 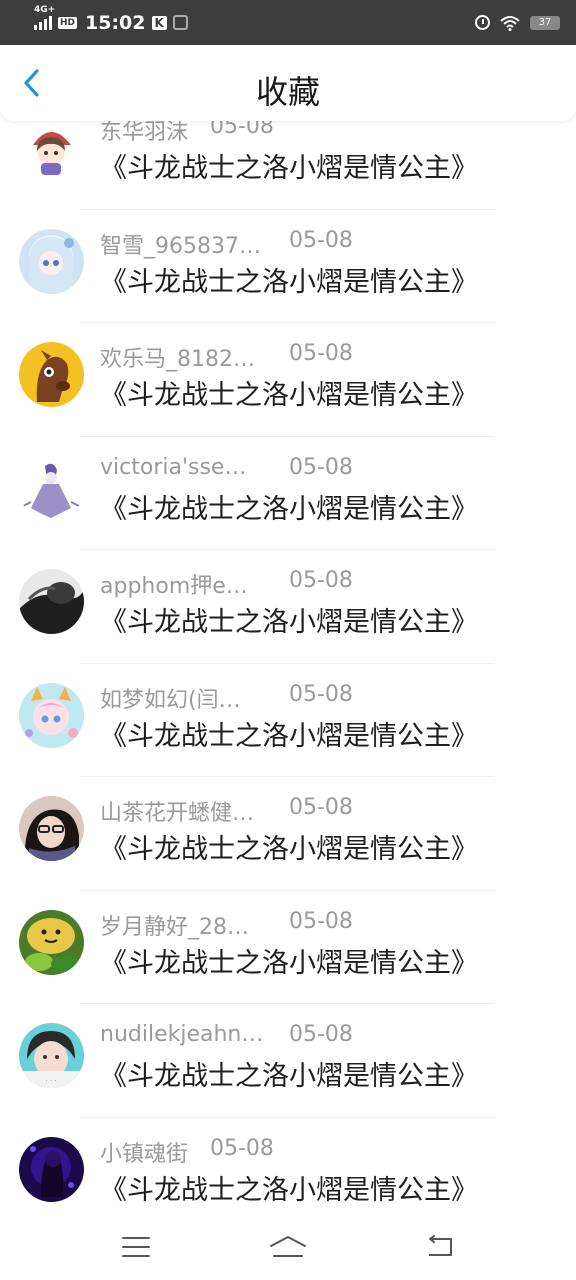 What do you see at coordinates (288, 22) in the screenshot?
I see `status-bar: 4G+ HD 15:02 K 37` at bounding box center [288, 22].